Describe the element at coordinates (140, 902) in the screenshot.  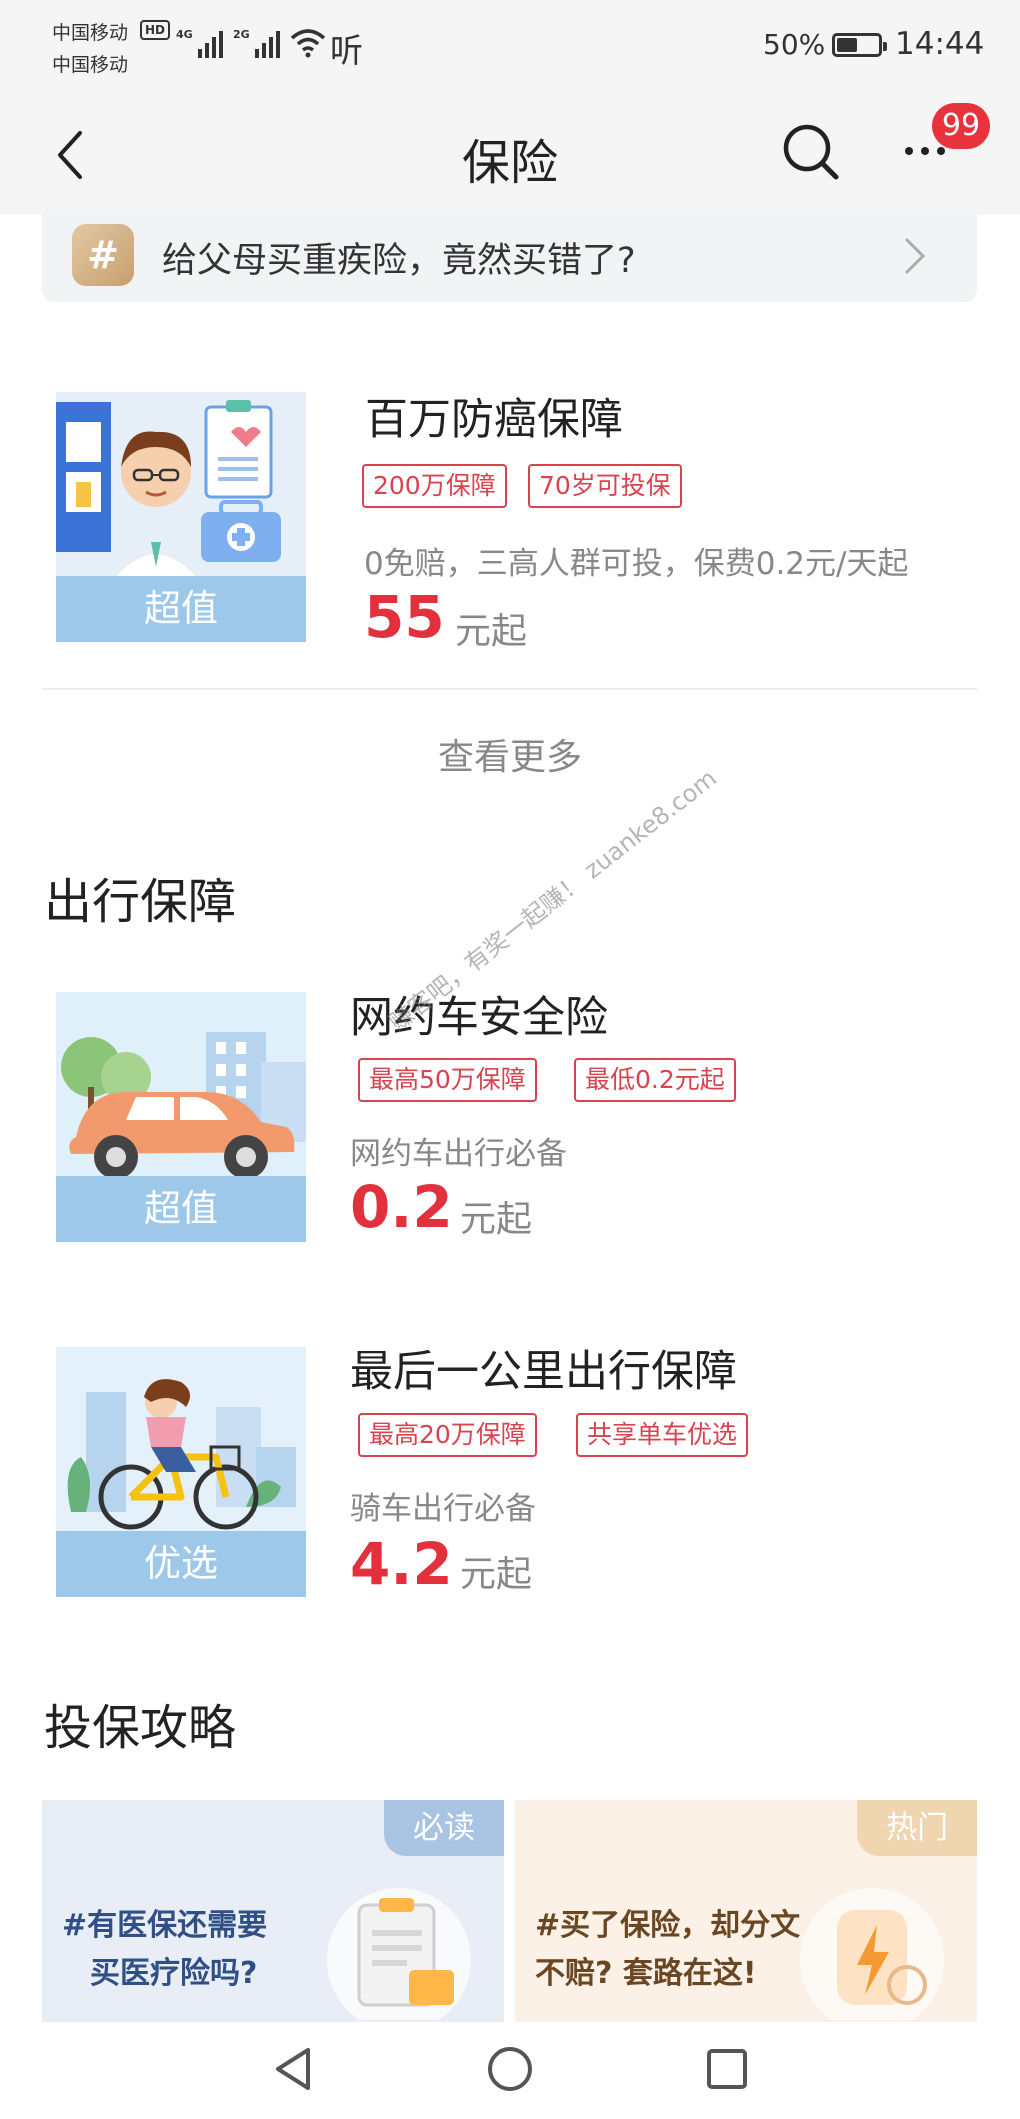
I see `section-title-travel: 出行保障` at that location.